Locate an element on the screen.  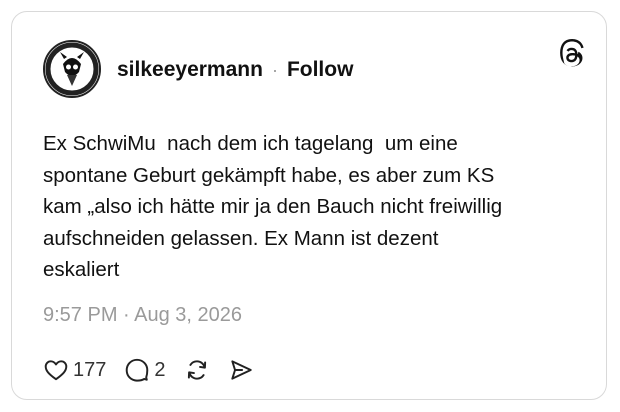
action-bar: 177 2 is located at coordinates (157, 370).